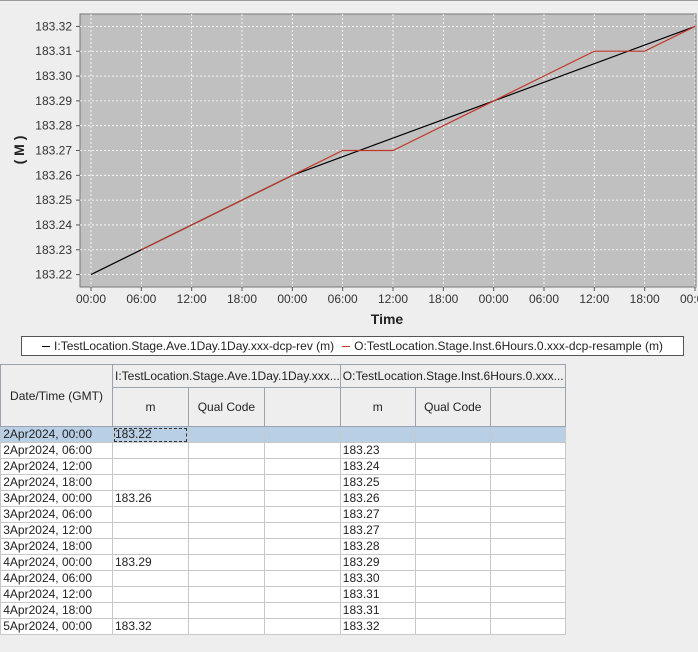  What do you see at coordinates (377, 407) in the screenshot?
I see `output-unit-header: m` at bounding box center [377, 407].